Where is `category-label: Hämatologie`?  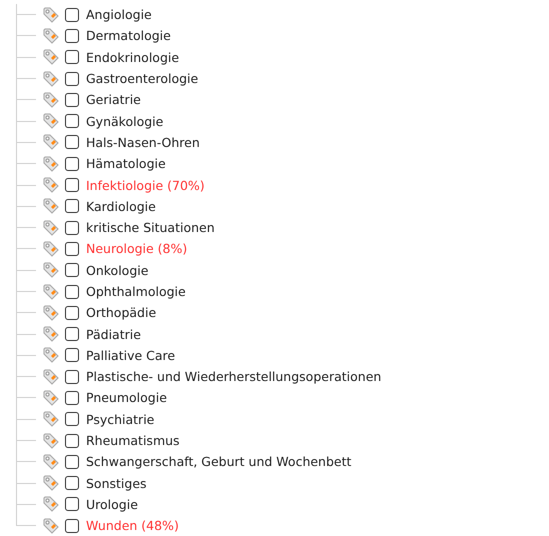
category-label: Hämatologie is located at coordinates (126, 164).